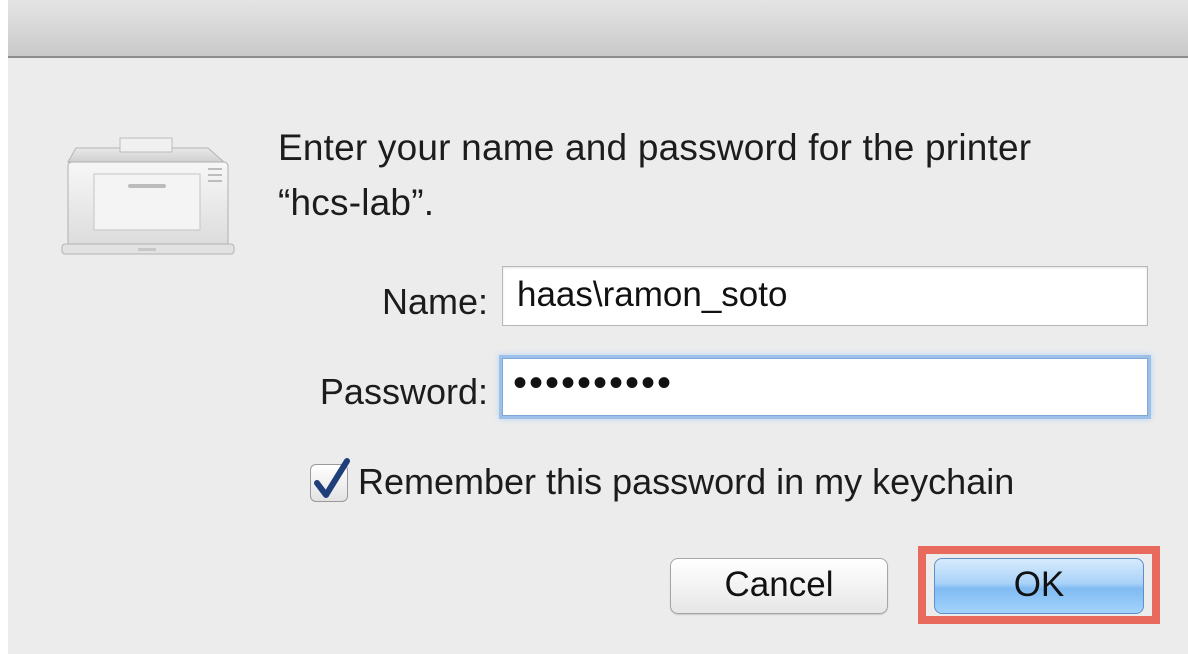 The image size is (1188, 654). What do you see at coordinates (356, 202) in the screenshot?
I see `prompt-line-2: “hcs-lab”.` at bounding box center [356, 202].